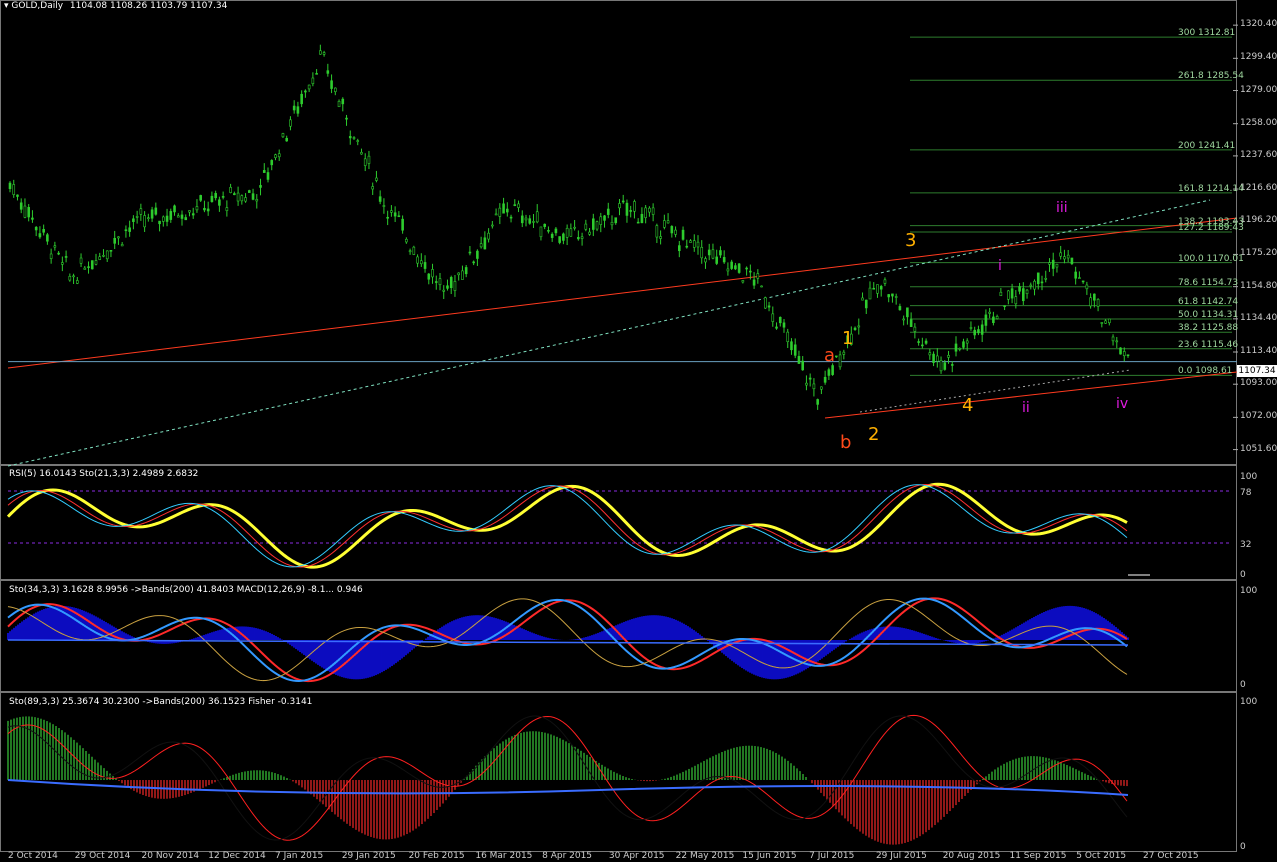 The height and width of the screenshot is (862, 1277). What do you see at coordinates (102, 856) in the screenshot?
I see `x-axis-label: 29 Oct 2014` at bounding box center [102, 856].